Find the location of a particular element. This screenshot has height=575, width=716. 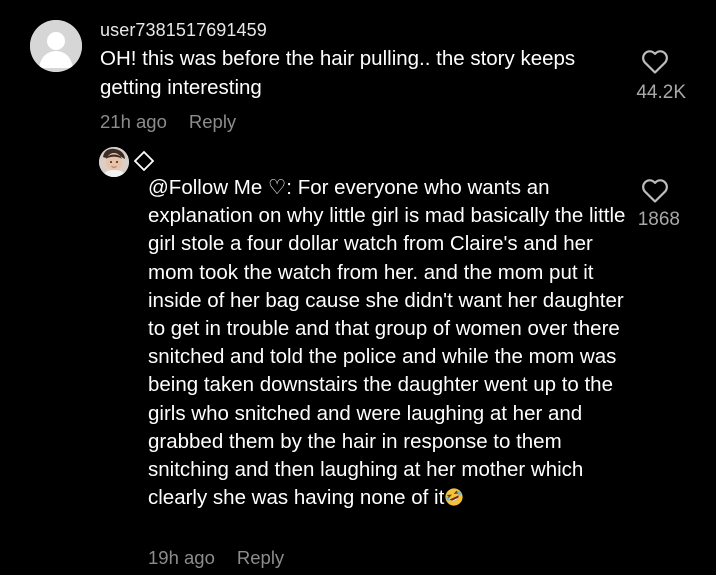

rolling-on-floor-laughing-emoji-icon is located at coordinates (454, 497).